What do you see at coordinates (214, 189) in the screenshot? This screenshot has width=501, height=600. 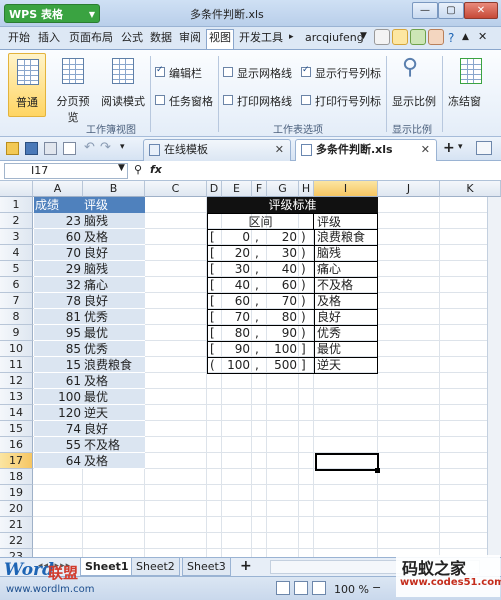 I see `column-header: D` at bounding box center [214, 189].